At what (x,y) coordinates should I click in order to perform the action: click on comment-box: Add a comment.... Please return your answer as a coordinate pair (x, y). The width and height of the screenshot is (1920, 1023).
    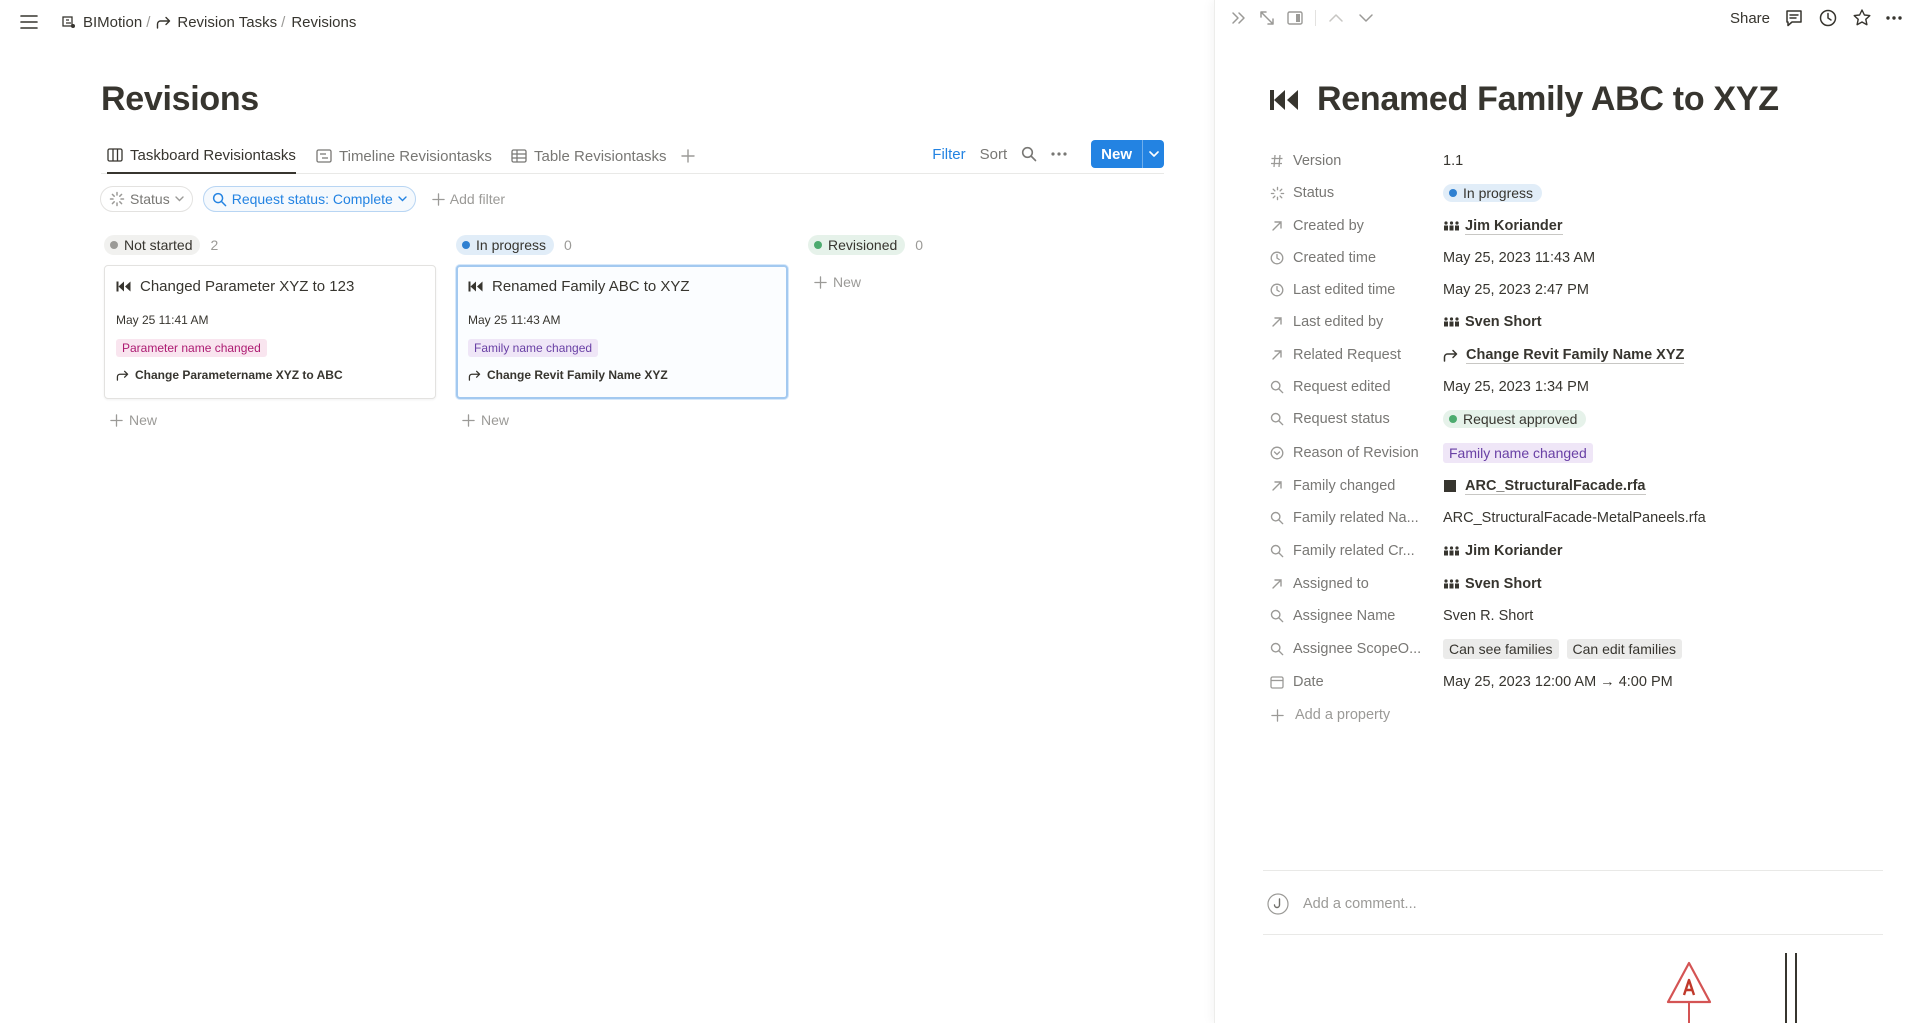
    Looking at the image, I should click on (1342, 904).